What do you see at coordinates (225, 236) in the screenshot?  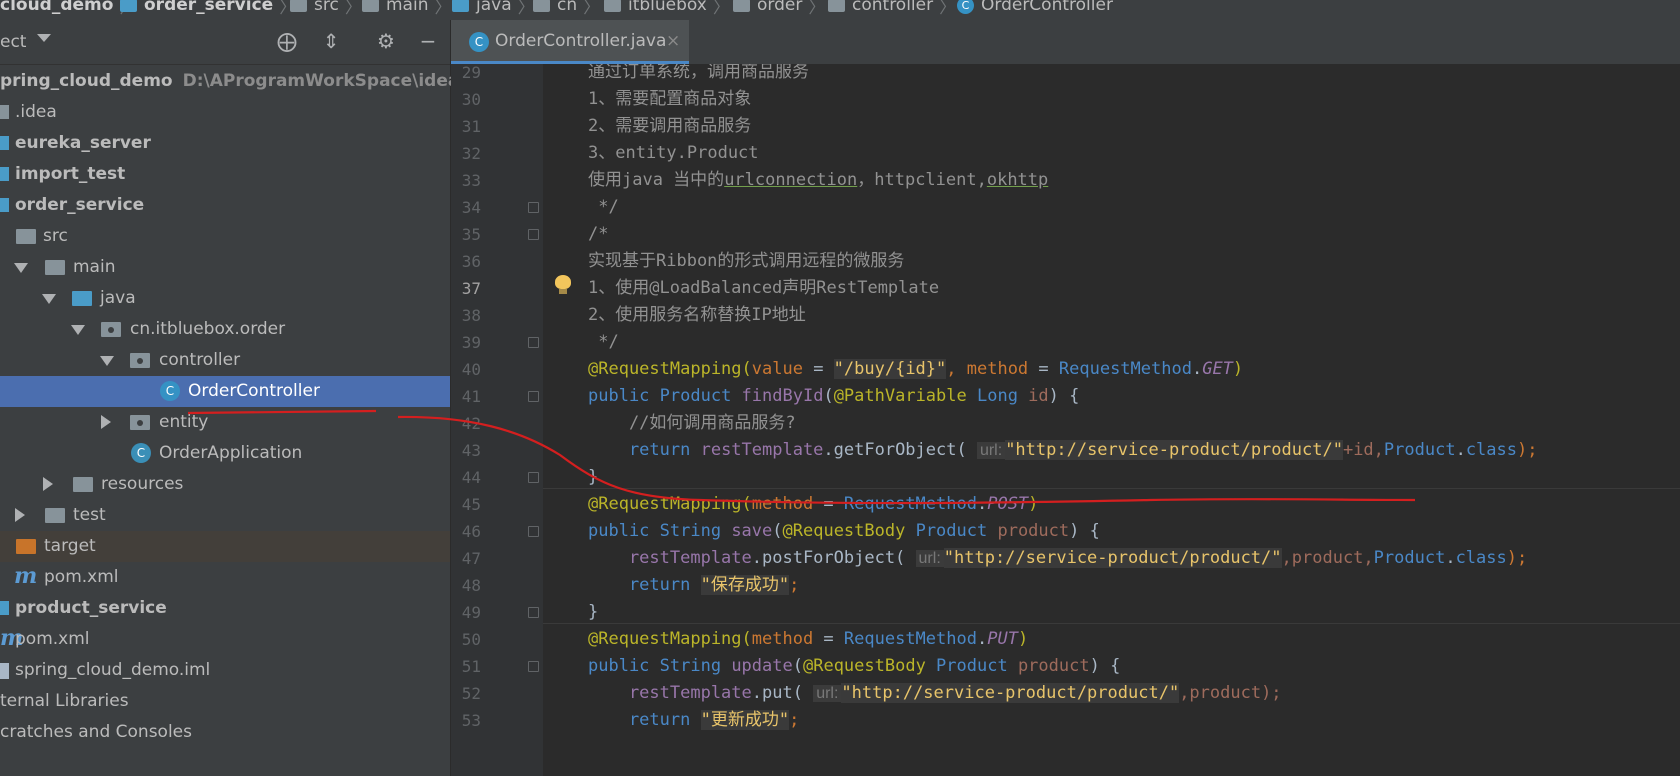 I see `tree-item-src: src` at bounding box center [225, 236].